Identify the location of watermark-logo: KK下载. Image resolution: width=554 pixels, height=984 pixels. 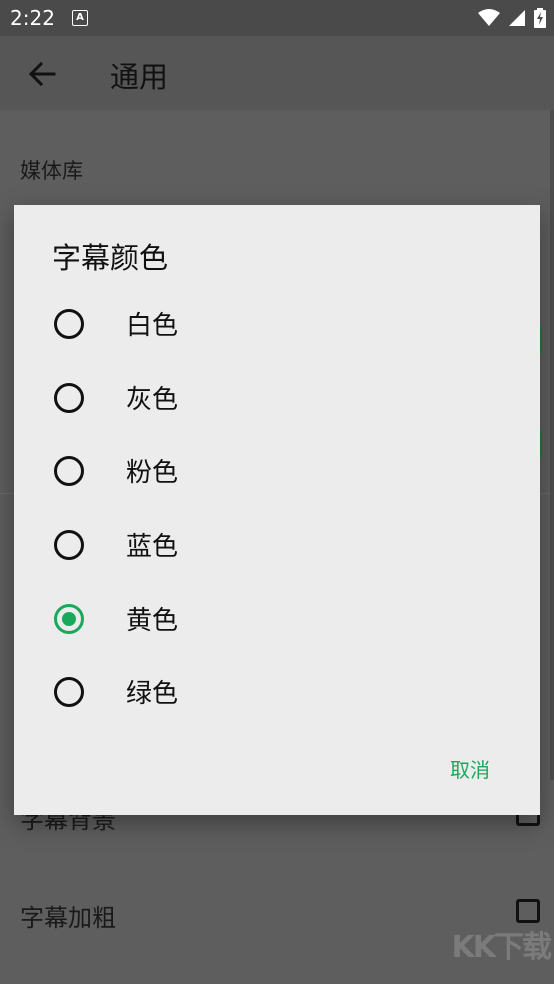
(501, 947).